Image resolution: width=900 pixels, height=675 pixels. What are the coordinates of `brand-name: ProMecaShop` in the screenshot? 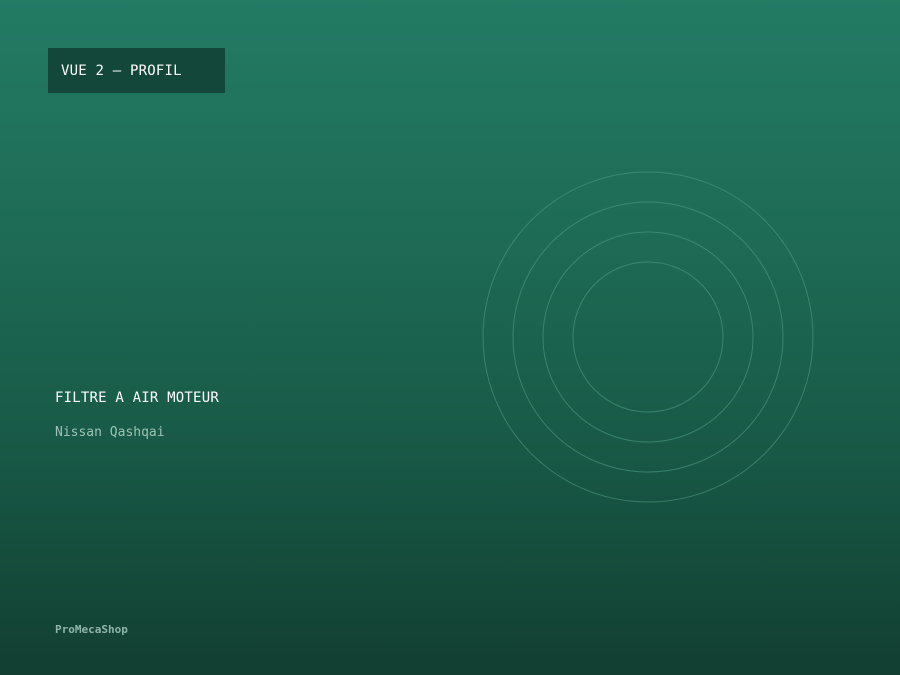 It's located at (91, 629).